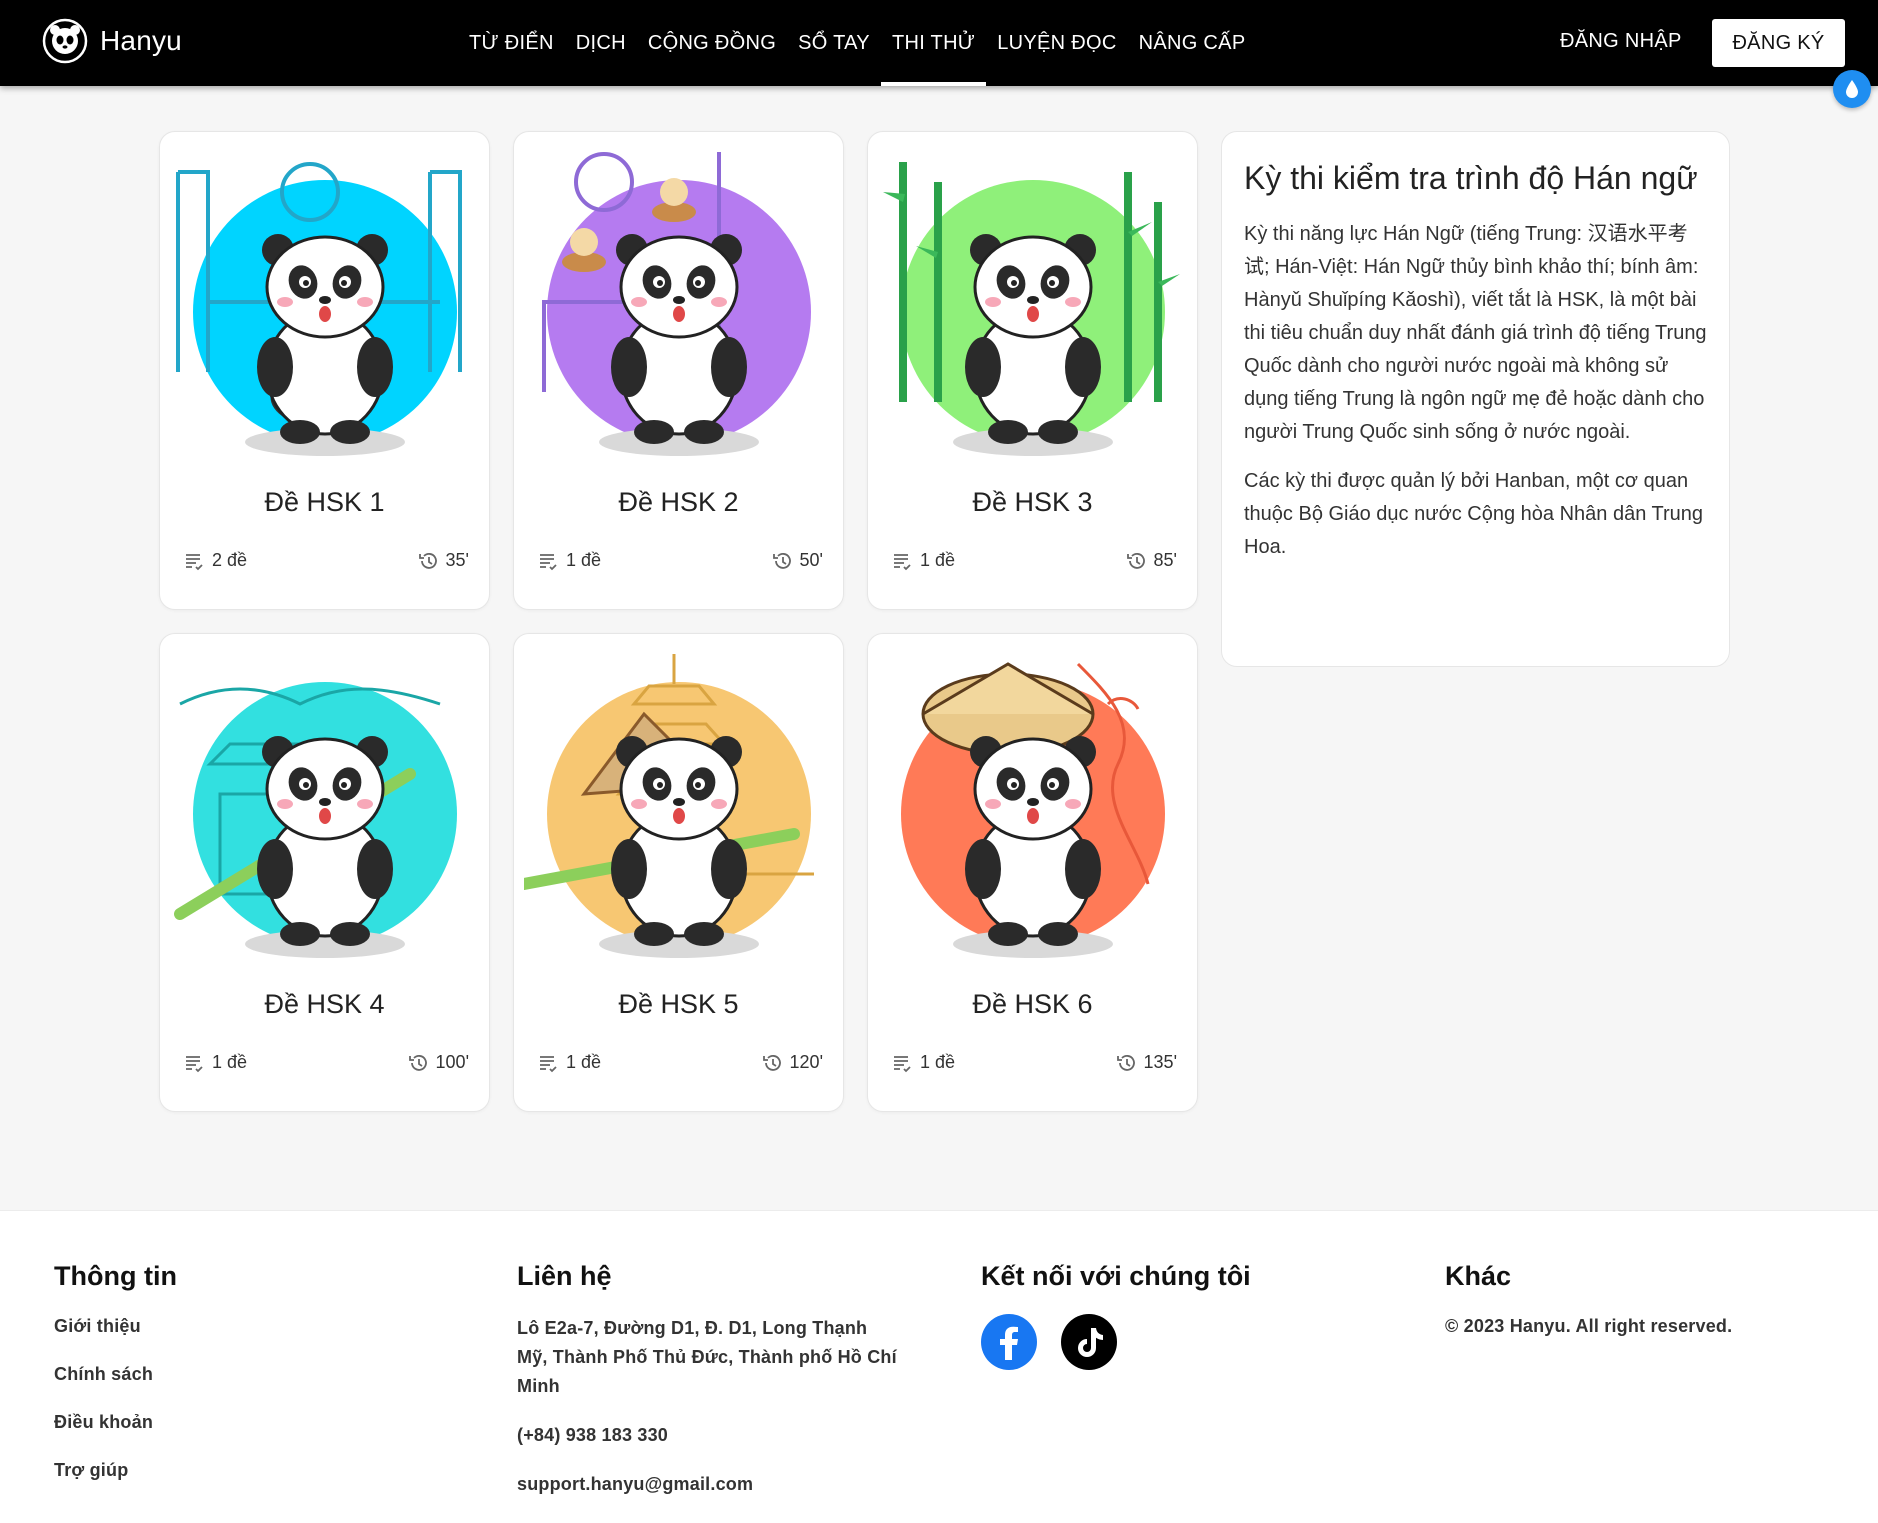 The image size is (1878, 1523). Describe the element at coordinates (1056, 43) in the screenshot. I see `nav-item-reading: LUYỆN ĐỌC` at that location.